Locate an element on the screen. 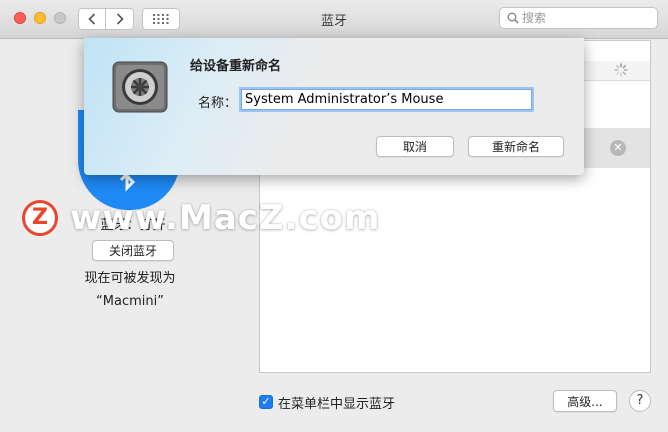 This screenshot has width=668, height=432. remove-device-icon: ✕ is located at coordinates (618, 148).